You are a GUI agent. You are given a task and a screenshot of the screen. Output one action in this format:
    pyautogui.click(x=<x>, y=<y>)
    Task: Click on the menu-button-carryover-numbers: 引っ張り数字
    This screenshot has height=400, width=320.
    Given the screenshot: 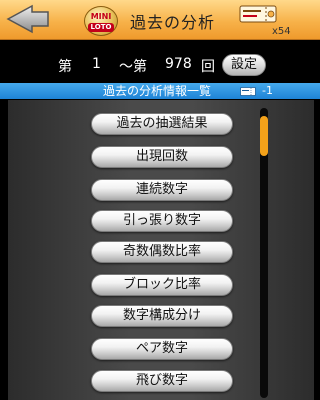 What is the action you would take?
    pyautogui.click(x=162, y=221)
    